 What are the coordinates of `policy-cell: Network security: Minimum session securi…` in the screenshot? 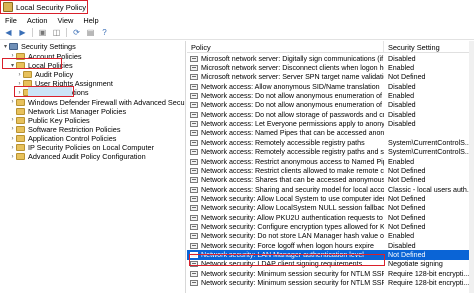 It's located at (285, 274).